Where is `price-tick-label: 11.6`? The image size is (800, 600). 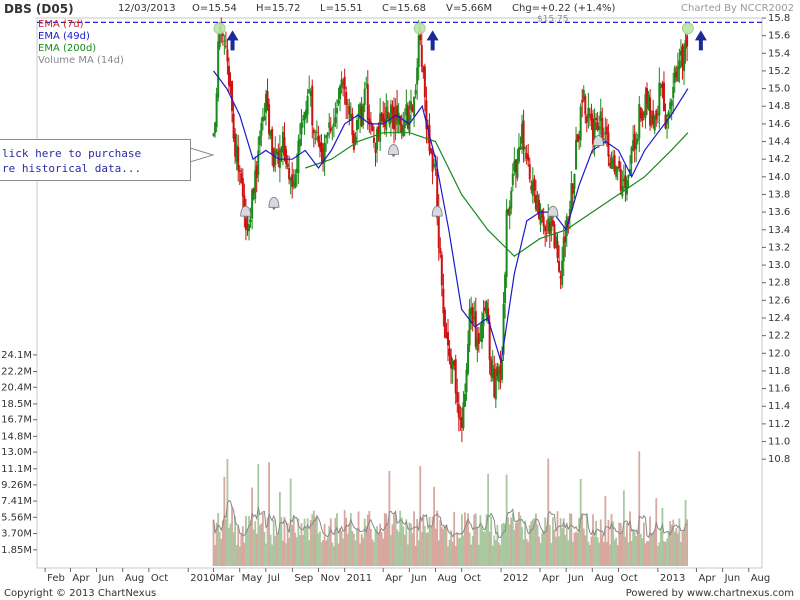 price-tick-label: 11.6 is located at coordinates (779, 389).